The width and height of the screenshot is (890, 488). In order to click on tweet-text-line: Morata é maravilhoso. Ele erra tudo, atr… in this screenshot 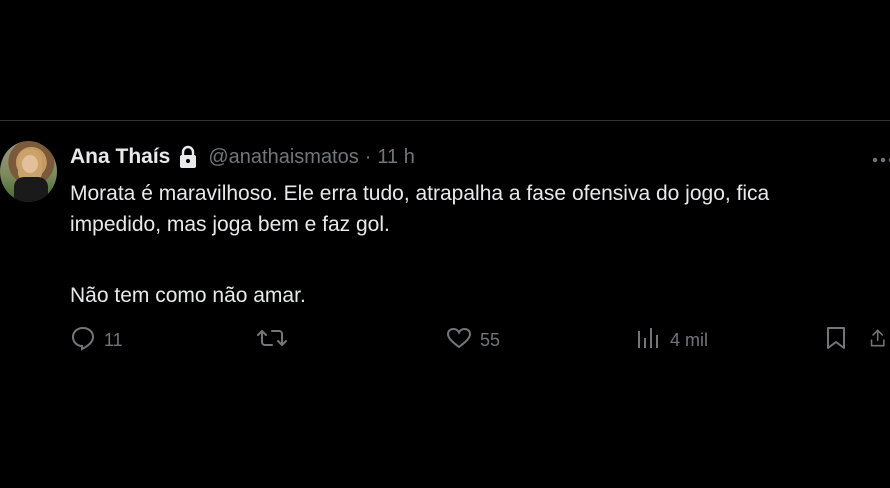, I will do `click(420, 193)`.